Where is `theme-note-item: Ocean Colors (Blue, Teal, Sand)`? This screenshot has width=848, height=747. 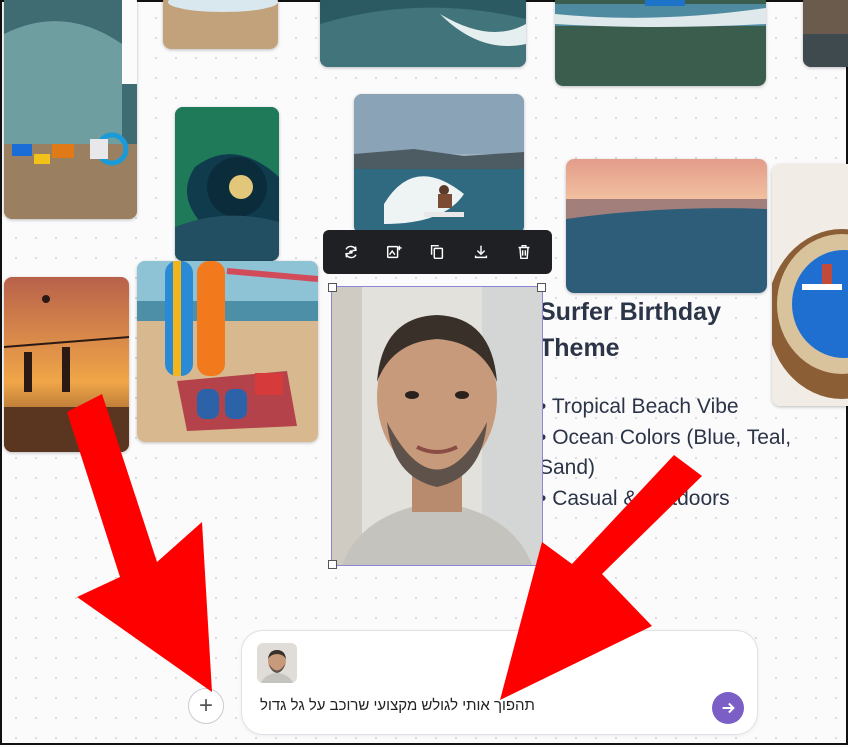 theme-note-item: Ocean Colors (Blue, Teal, Sand) is located at coordinates (669, 453).